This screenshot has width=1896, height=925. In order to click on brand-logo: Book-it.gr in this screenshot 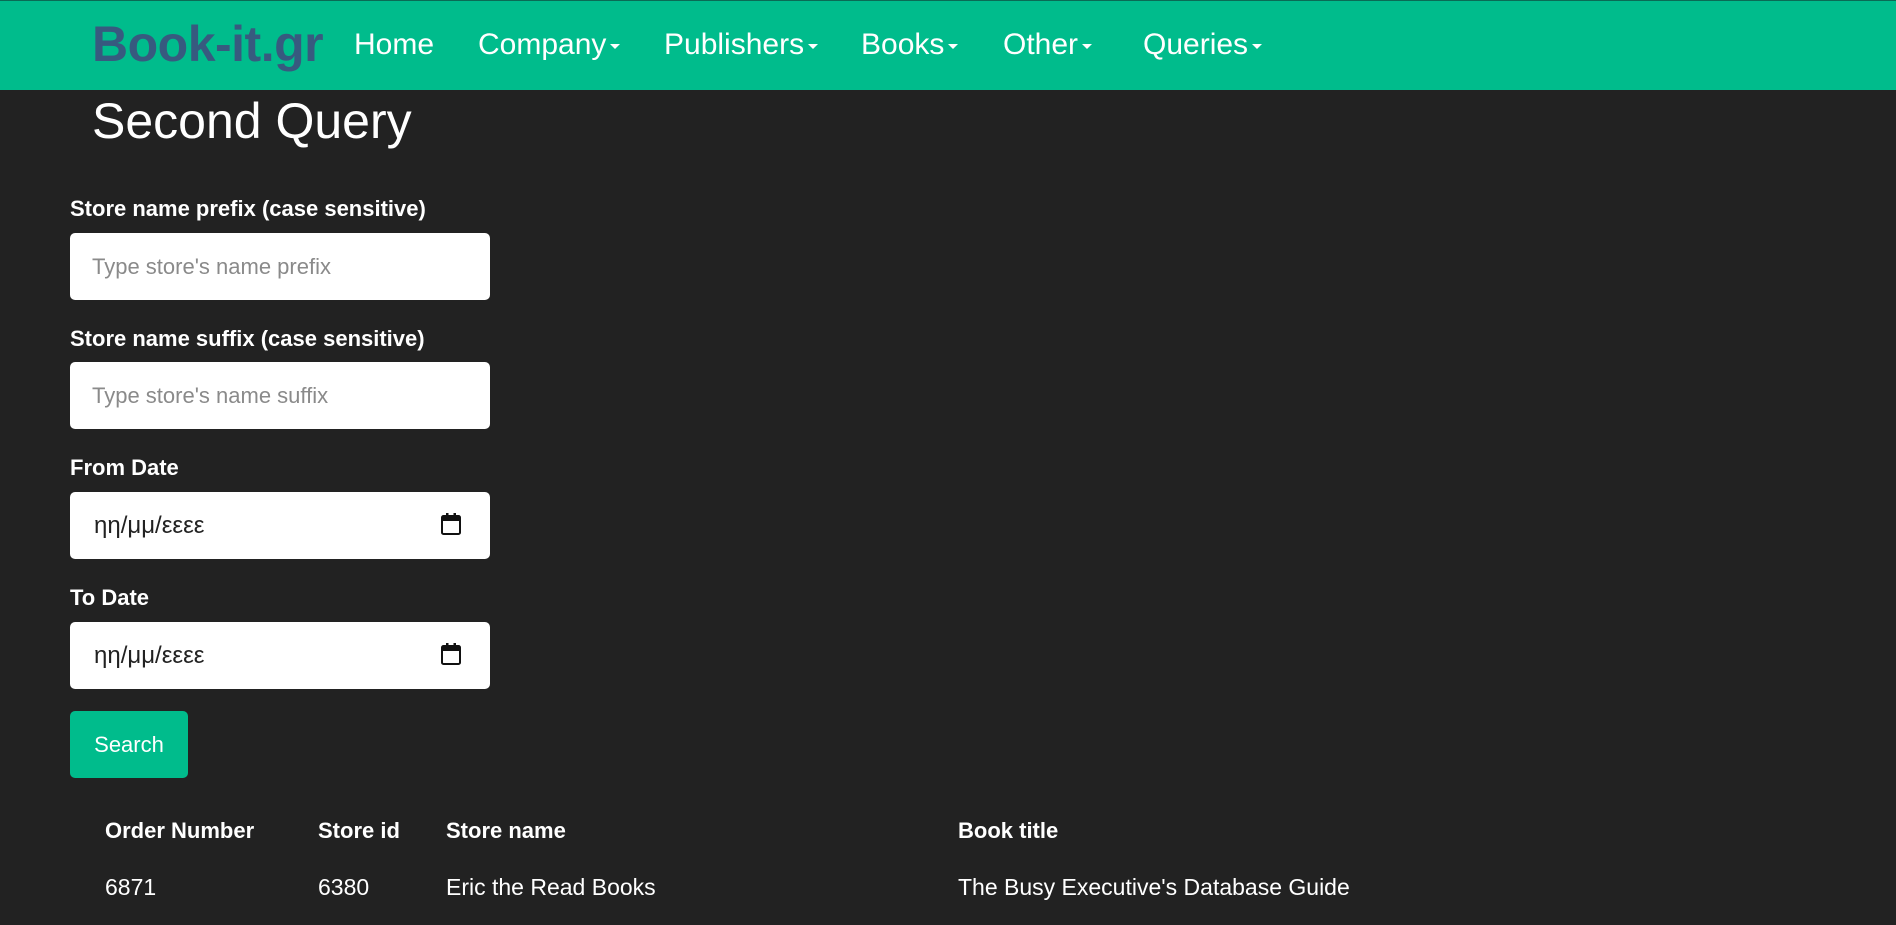, I will do `click(208, 44)`.